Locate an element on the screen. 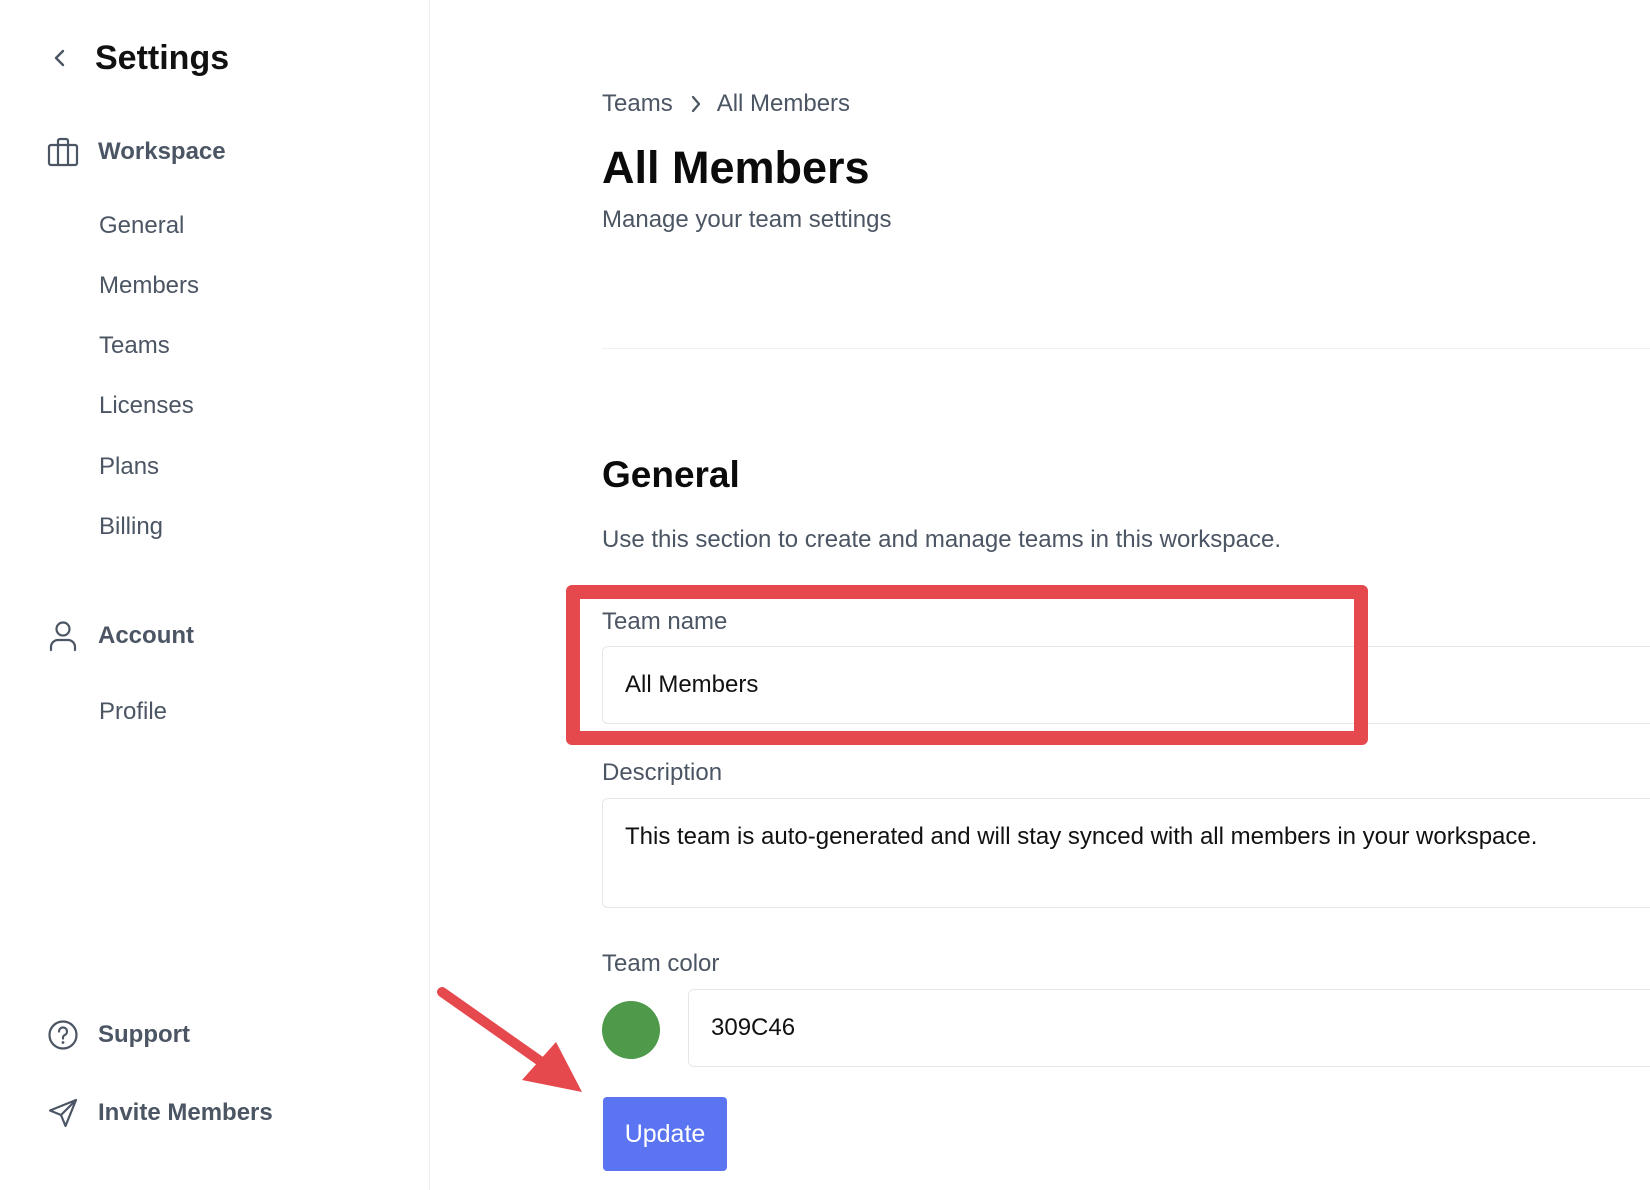 The image size is (1650, 1190). briefcase-icon is located at coordinates (63, 152).